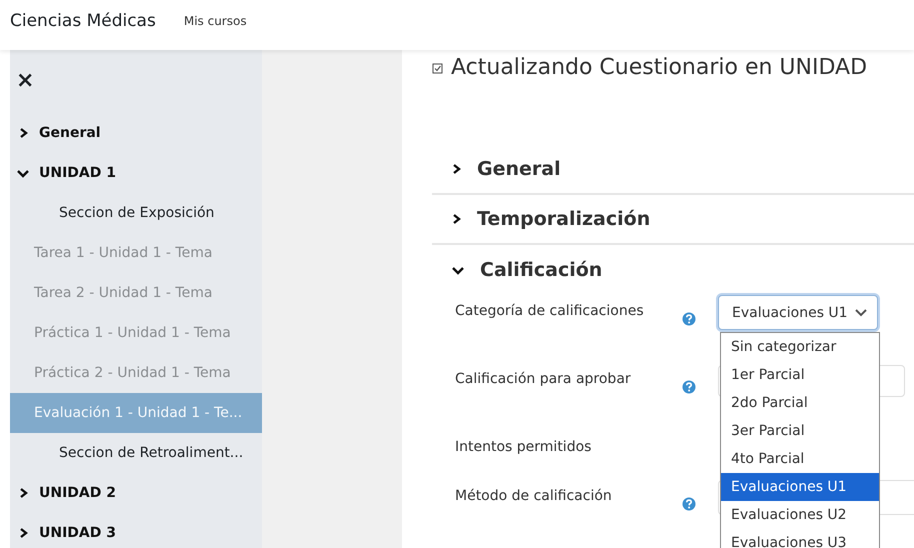 The image size is (914, 548). Describe the element at coordinates (861, 312) in the screenshot. I see `caret-icon` at that location.